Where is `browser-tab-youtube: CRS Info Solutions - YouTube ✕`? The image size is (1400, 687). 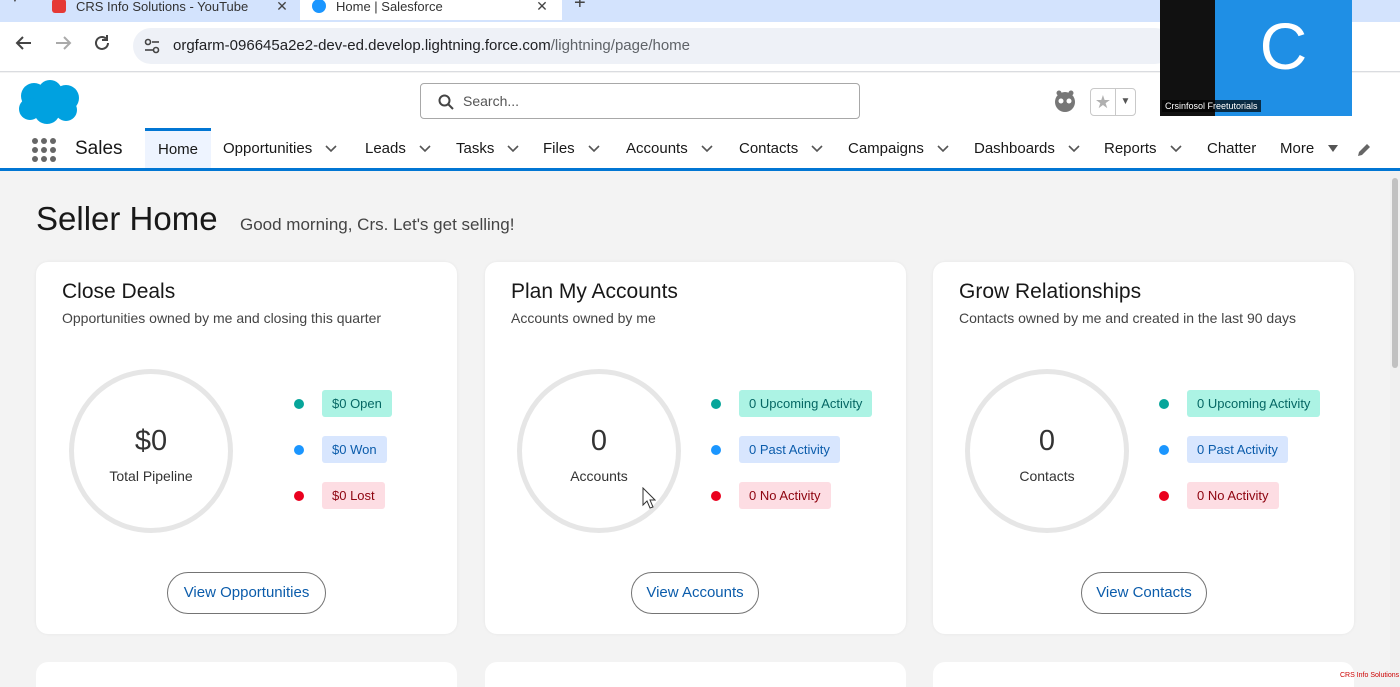
browser-tab-youtube: CRS Info Solutions - YouTube ✕ is located at coordinates (171, 10).